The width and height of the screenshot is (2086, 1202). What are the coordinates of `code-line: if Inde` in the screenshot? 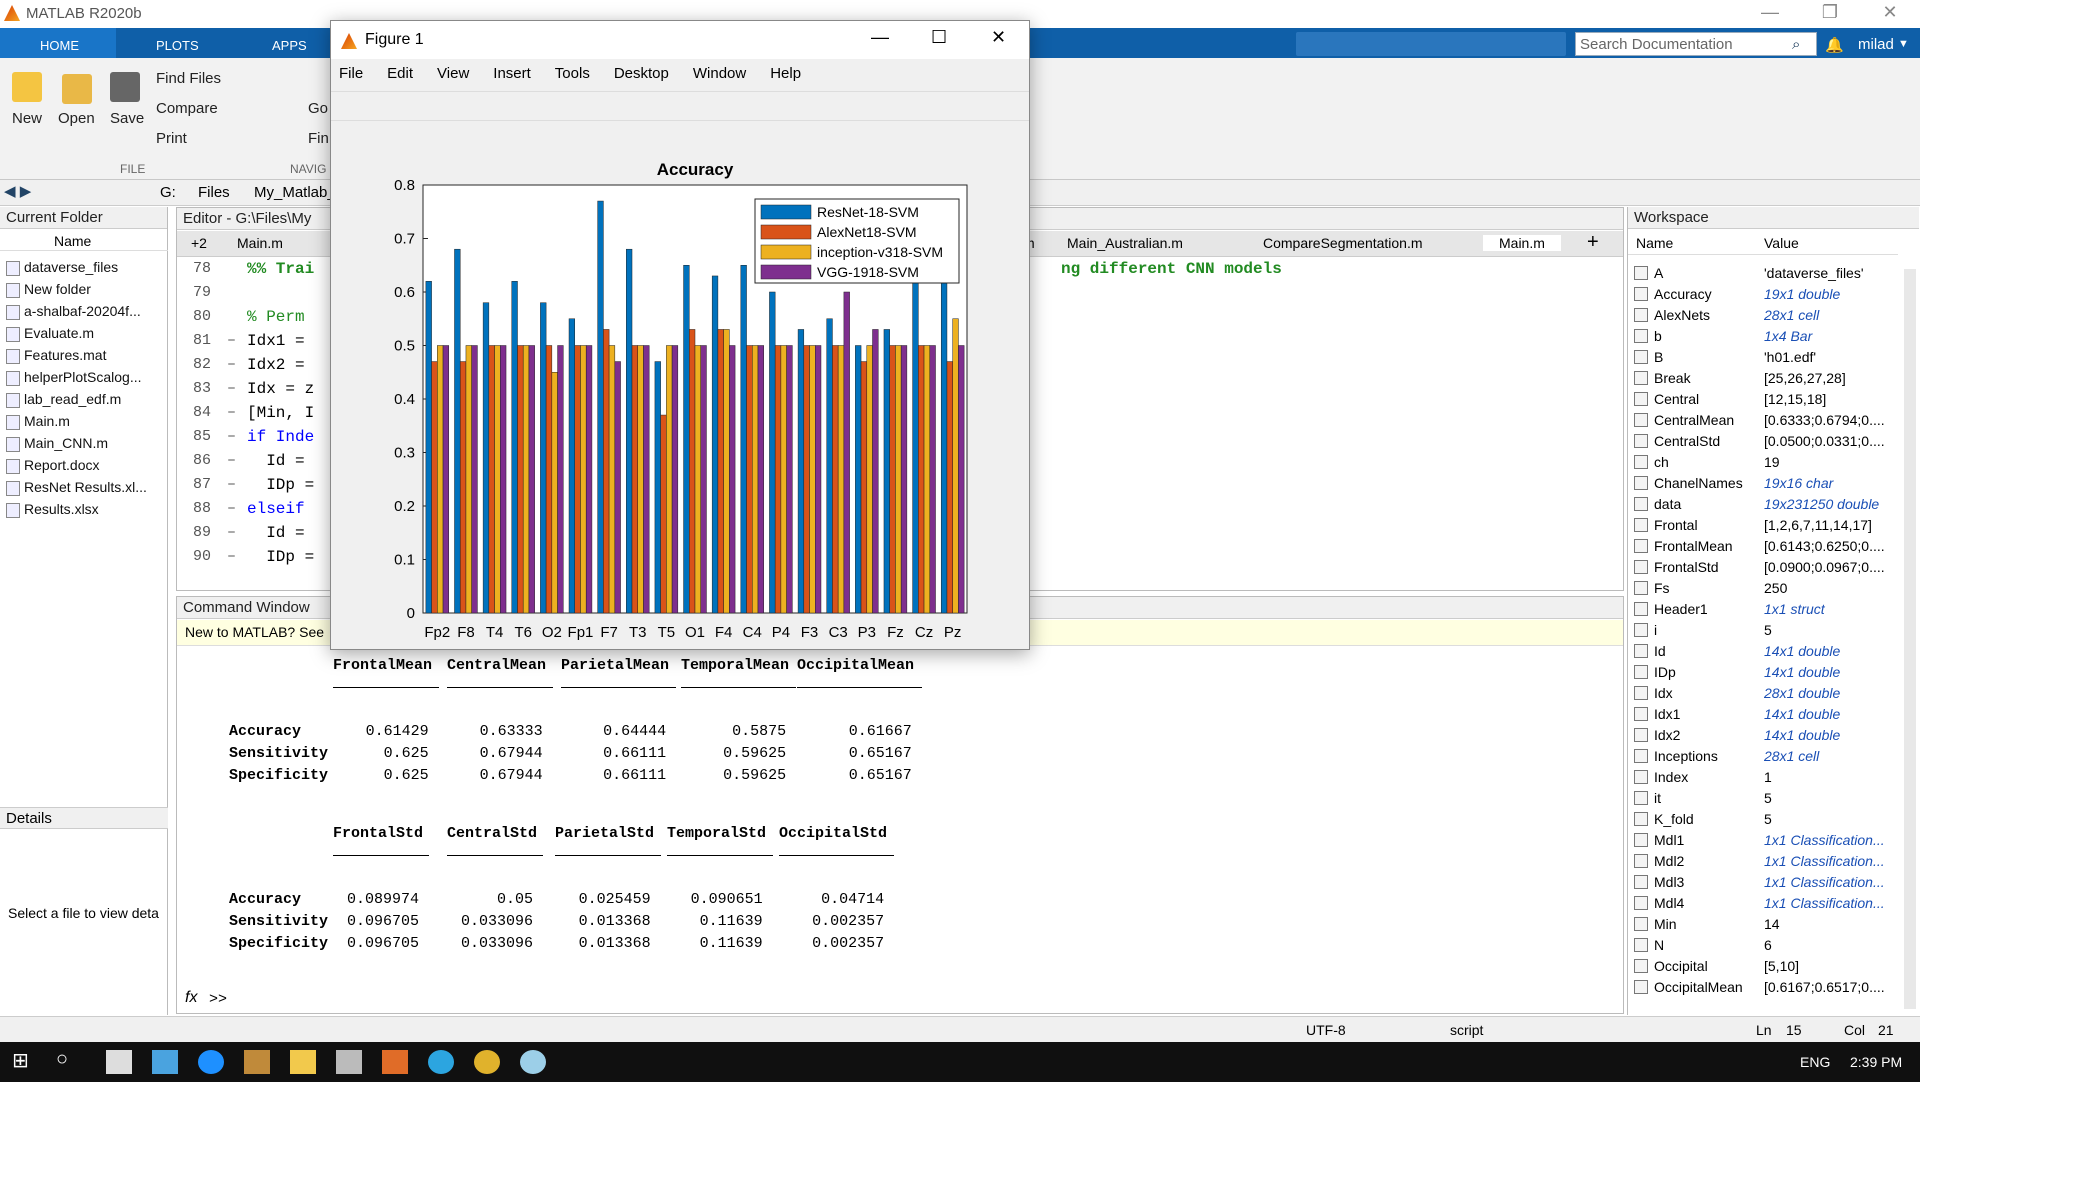 It's located at (280, 437).